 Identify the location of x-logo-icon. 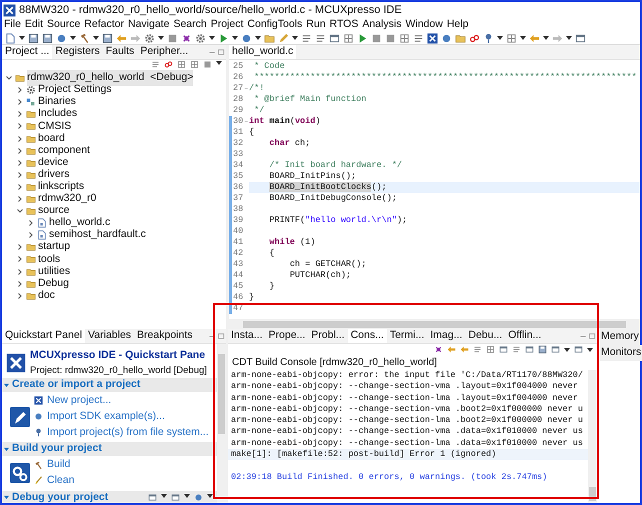
(38, 401).